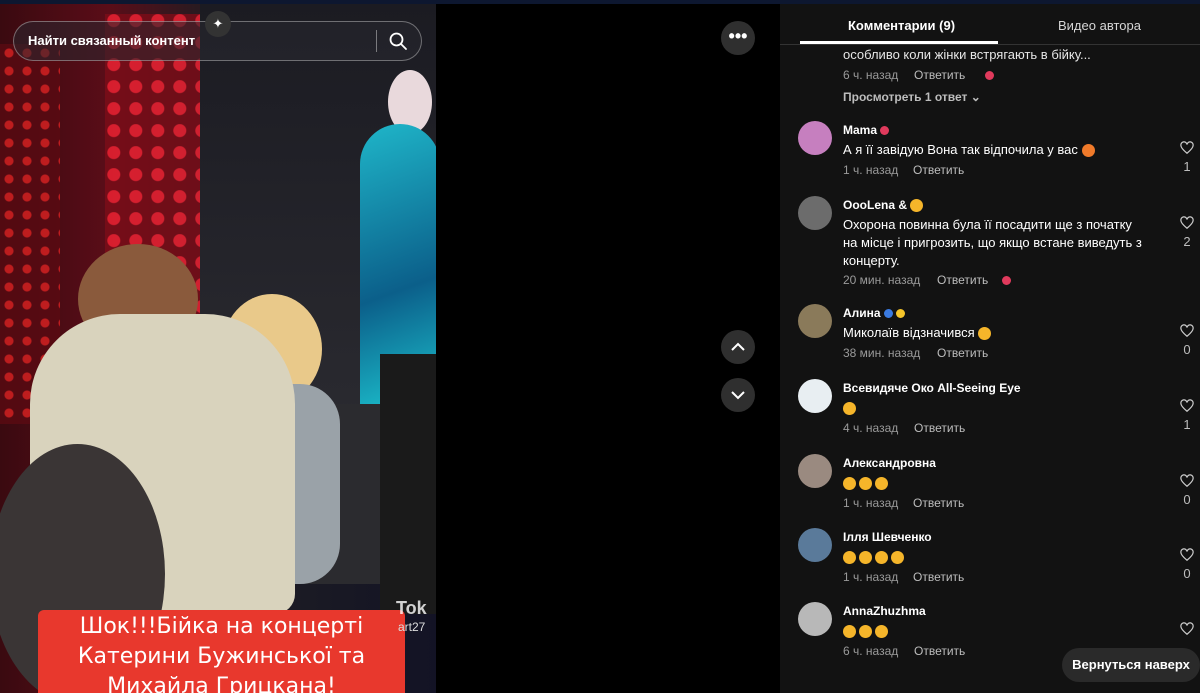 This screenshot has height=693, width=1200. I want to click on next-video-button, so click(738, 395).